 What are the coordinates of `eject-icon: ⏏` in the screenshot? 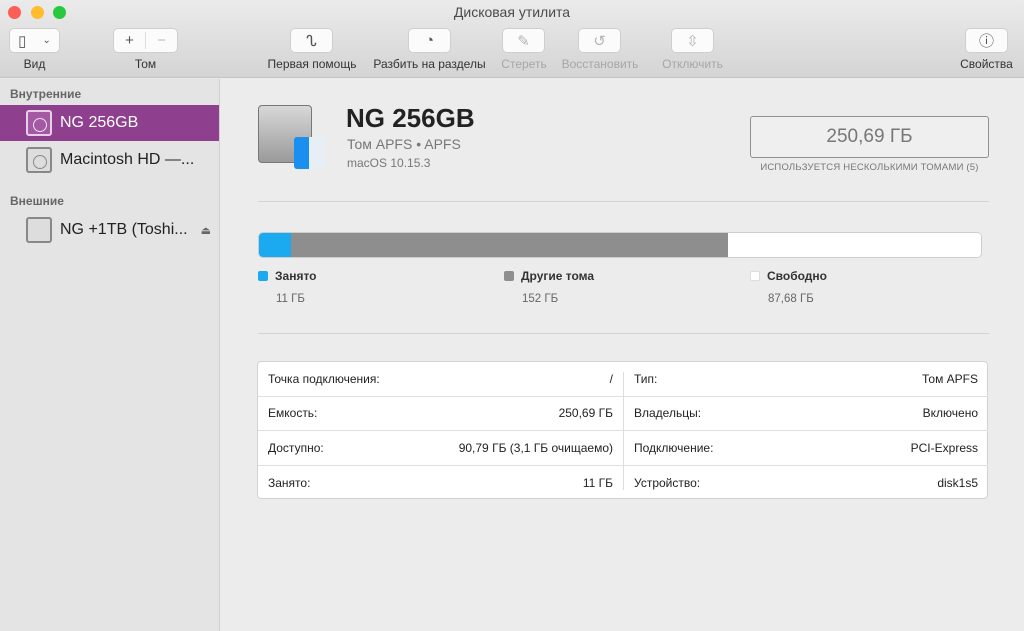 It's located at (206, 230).